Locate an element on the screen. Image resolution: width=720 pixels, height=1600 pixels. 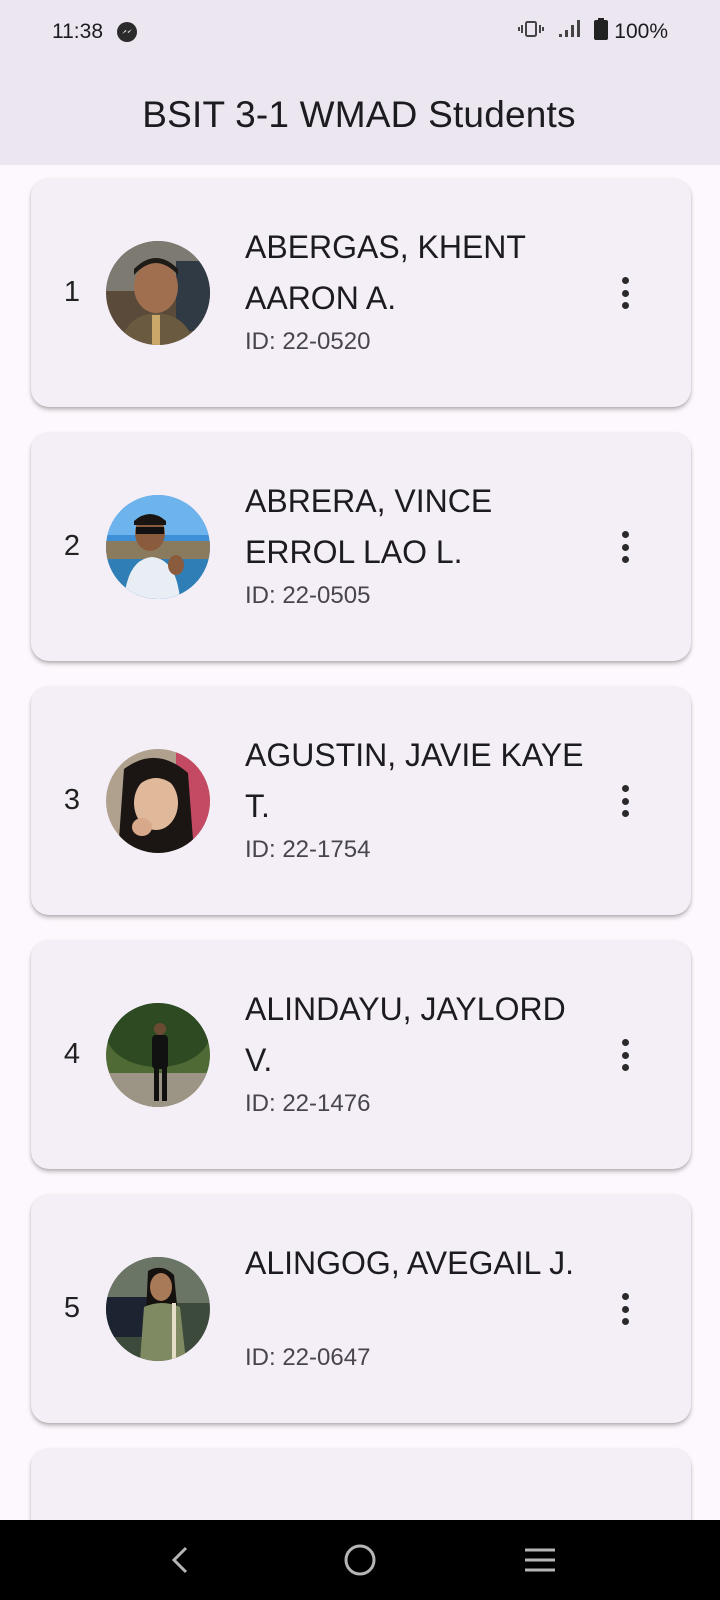
home-icon is located at coordinates (360, 1560).